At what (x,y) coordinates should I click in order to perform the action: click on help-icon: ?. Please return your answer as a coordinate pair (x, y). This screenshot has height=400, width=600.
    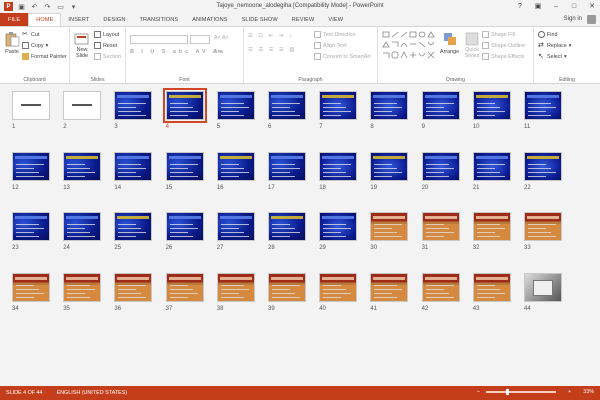
    Looking at the image, I should click on (520, 6).